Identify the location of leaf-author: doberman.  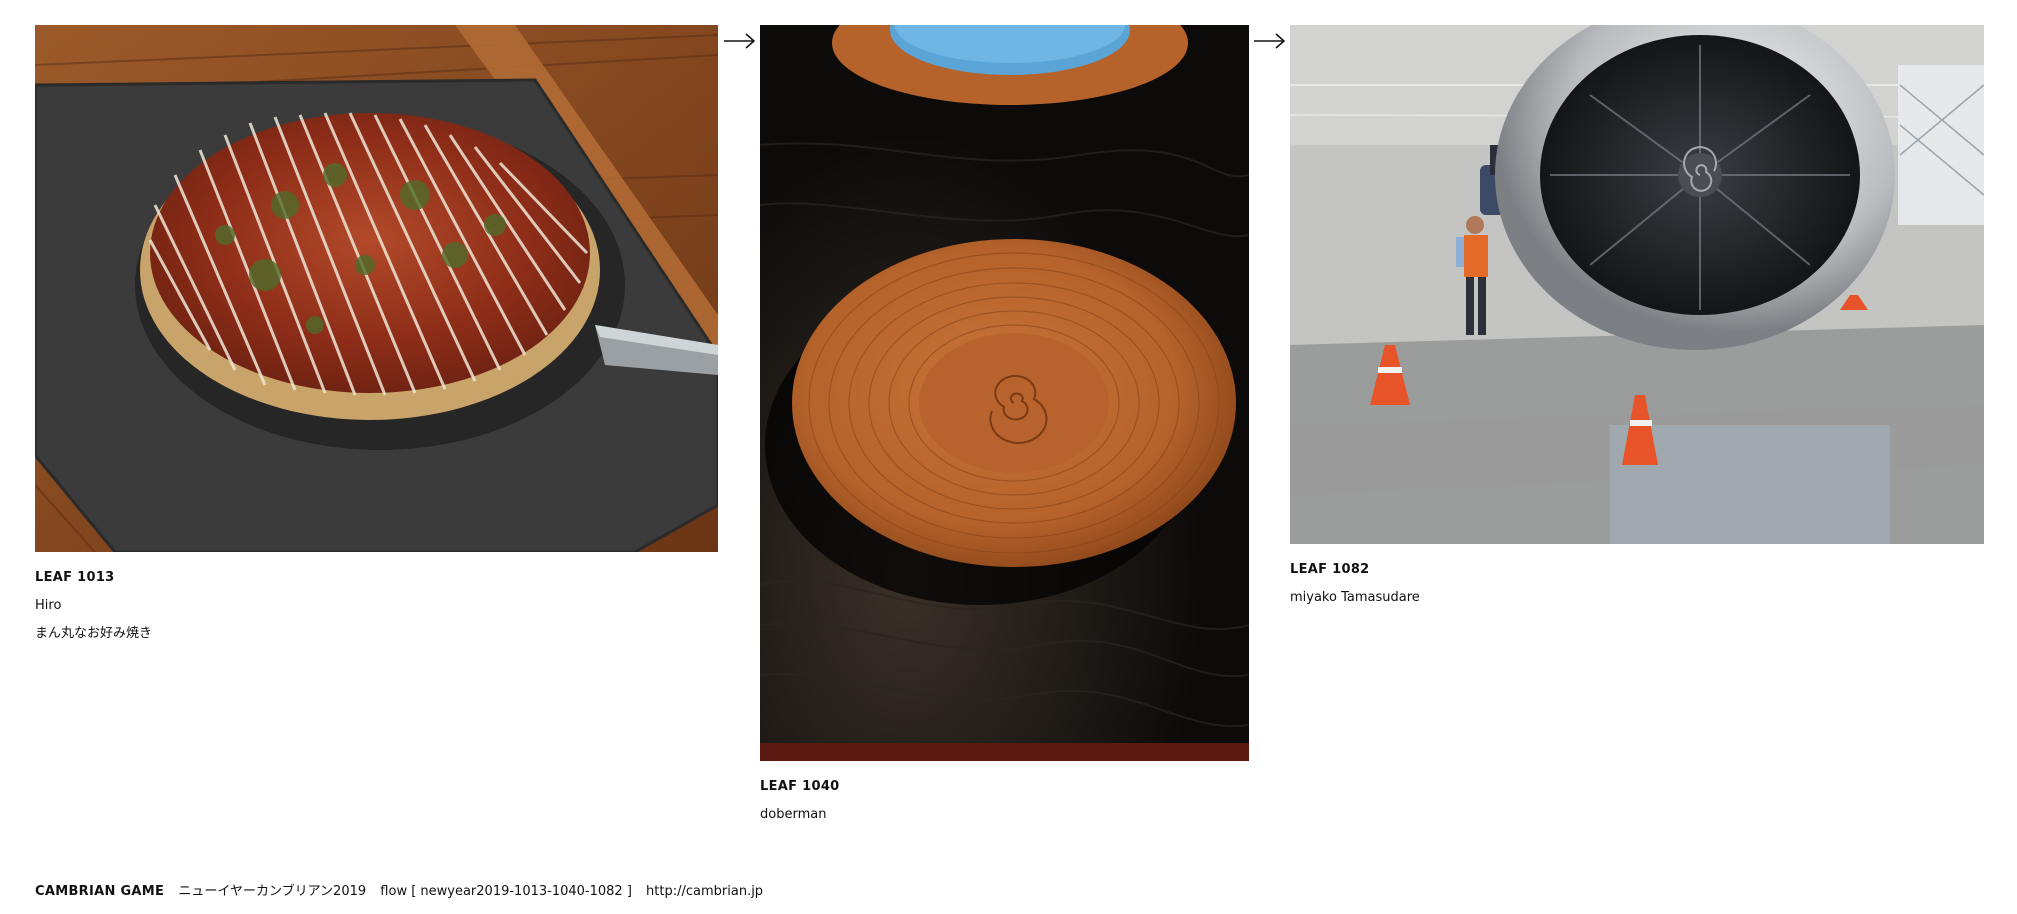
(1004, 815).